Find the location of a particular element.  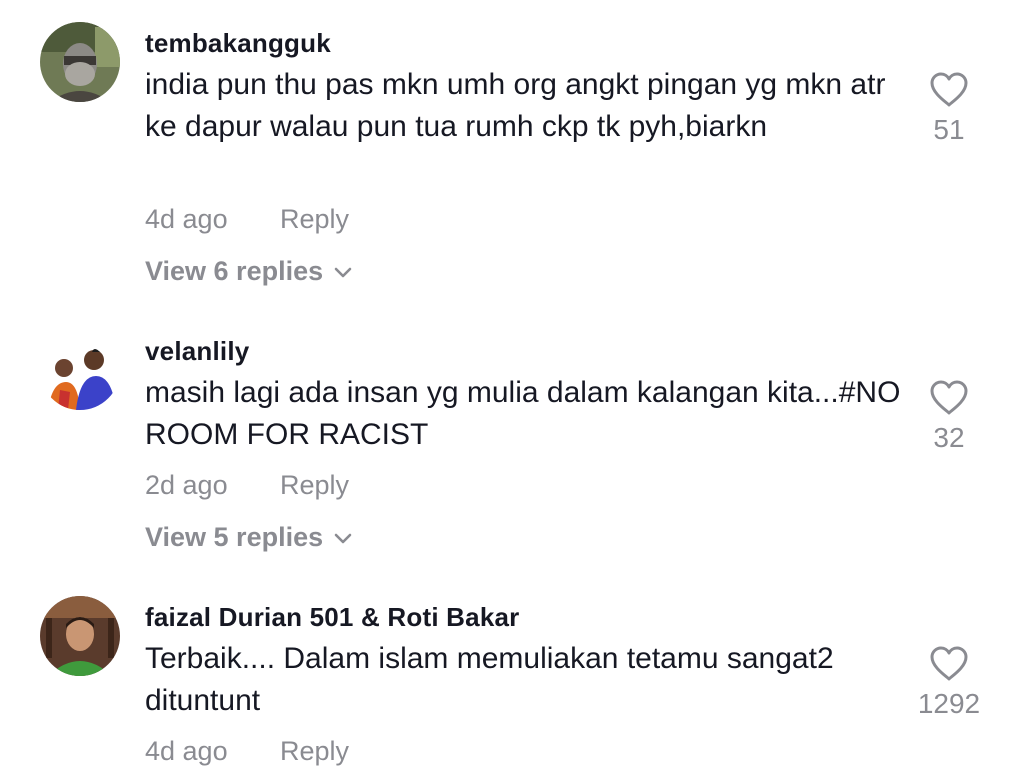

like-button: 32 is located at coordinates (949, 417).